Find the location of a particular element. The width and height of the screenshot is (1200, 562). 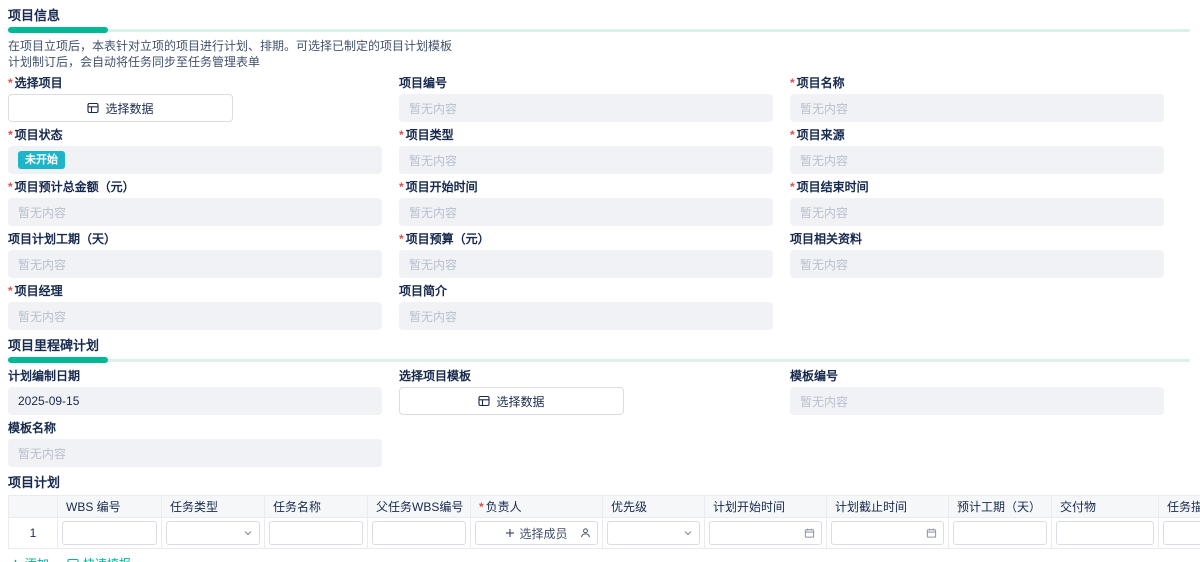

col-header-owner: 负责人 is located at coordinates (536, 506).